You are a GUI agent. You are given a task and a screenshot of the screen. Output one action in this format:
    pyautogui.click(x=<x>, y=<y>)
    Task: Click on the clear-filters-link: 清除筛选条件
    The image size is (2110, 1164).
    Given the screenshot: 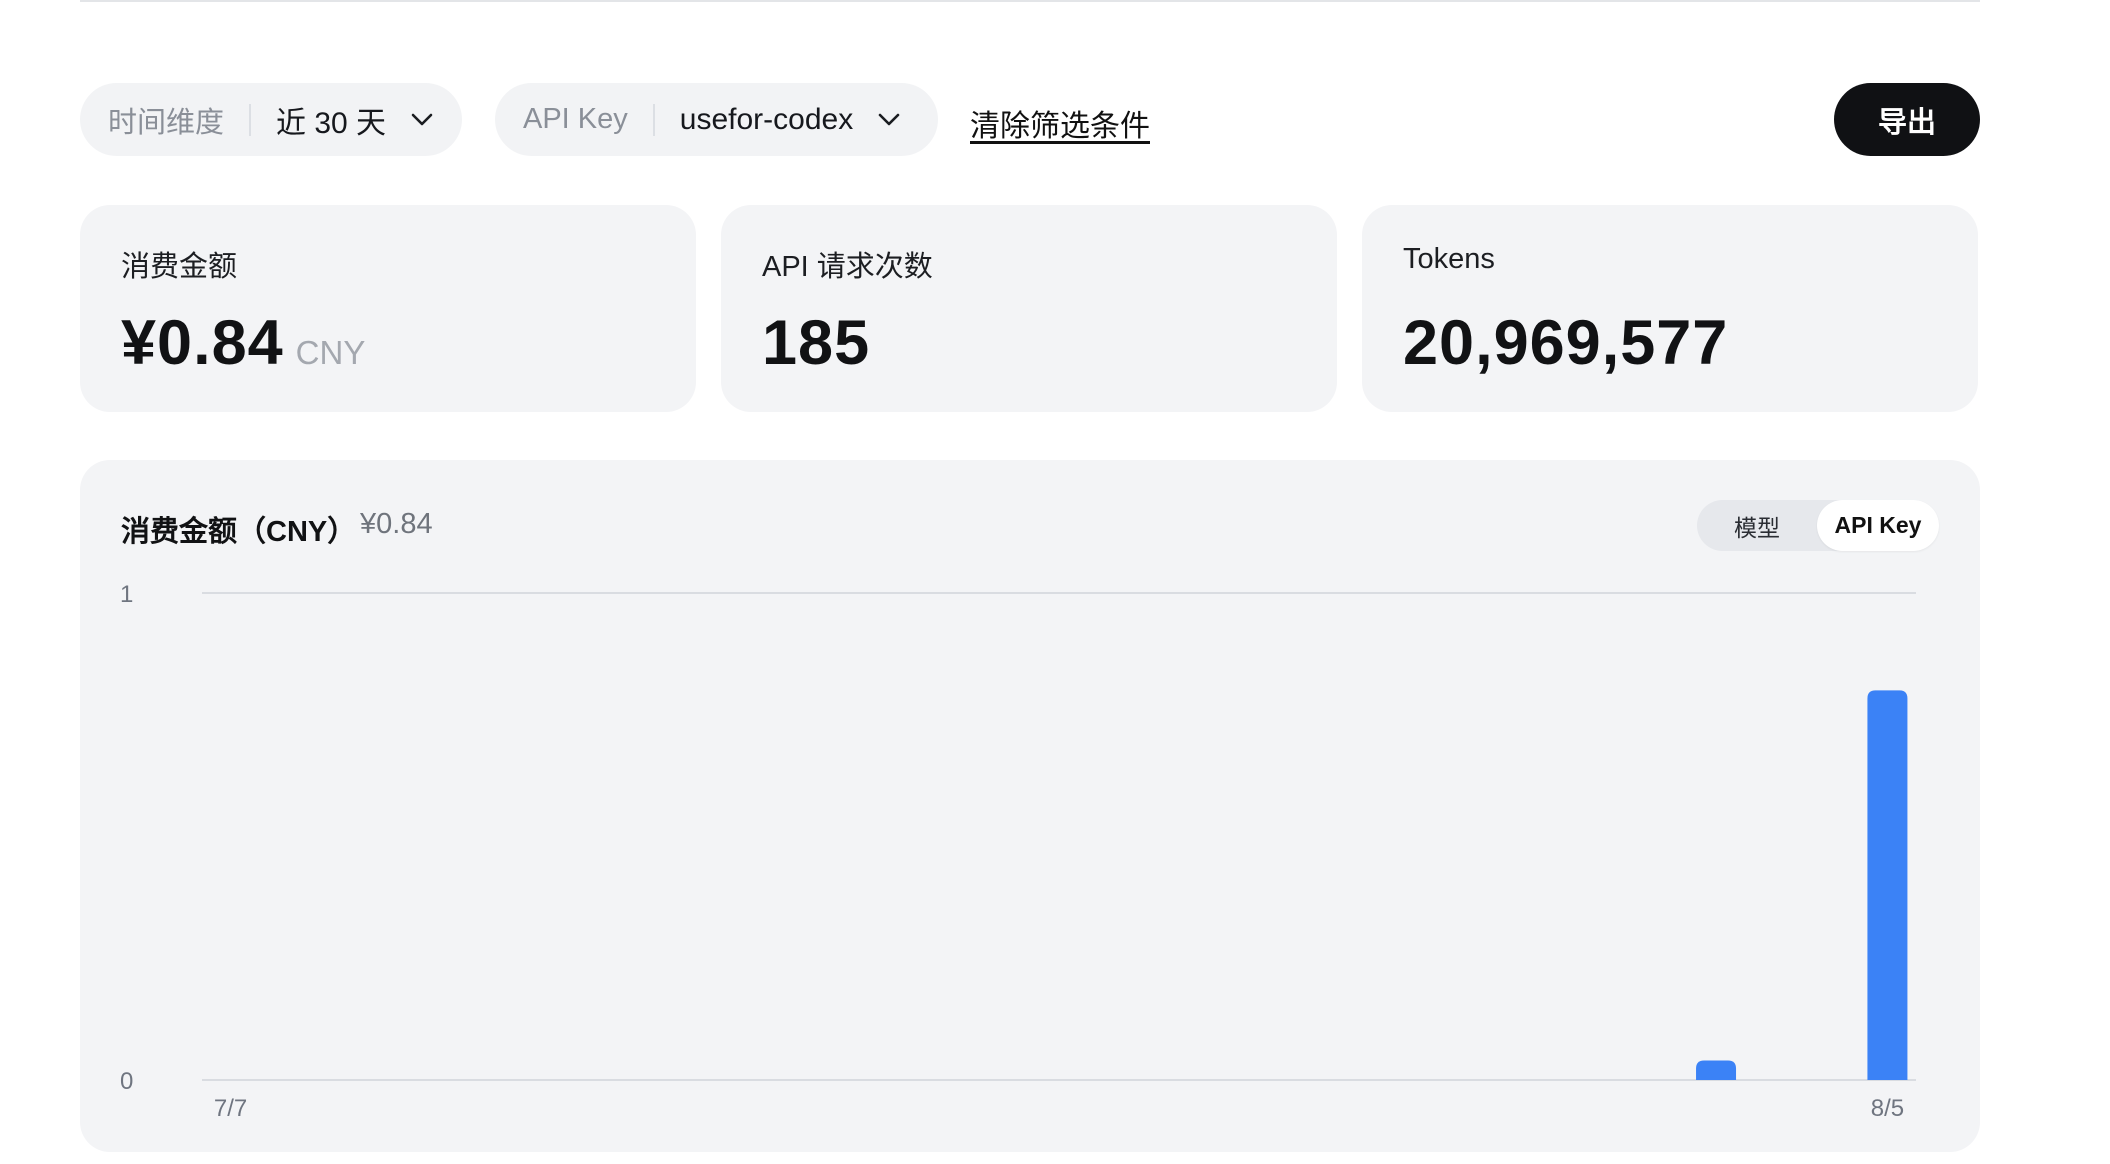 What is the action you would take?
    pyautogui.click(x=1060, y=123)
    